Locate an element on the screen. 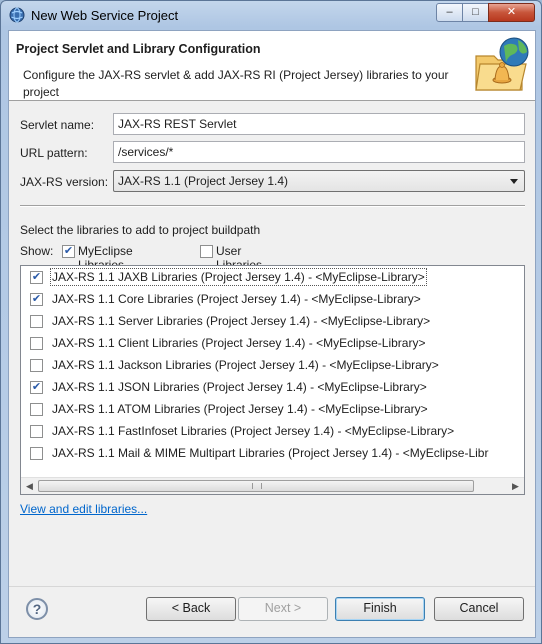  url-pattern-label: URL pattern: is located at coordinates (54, 153).